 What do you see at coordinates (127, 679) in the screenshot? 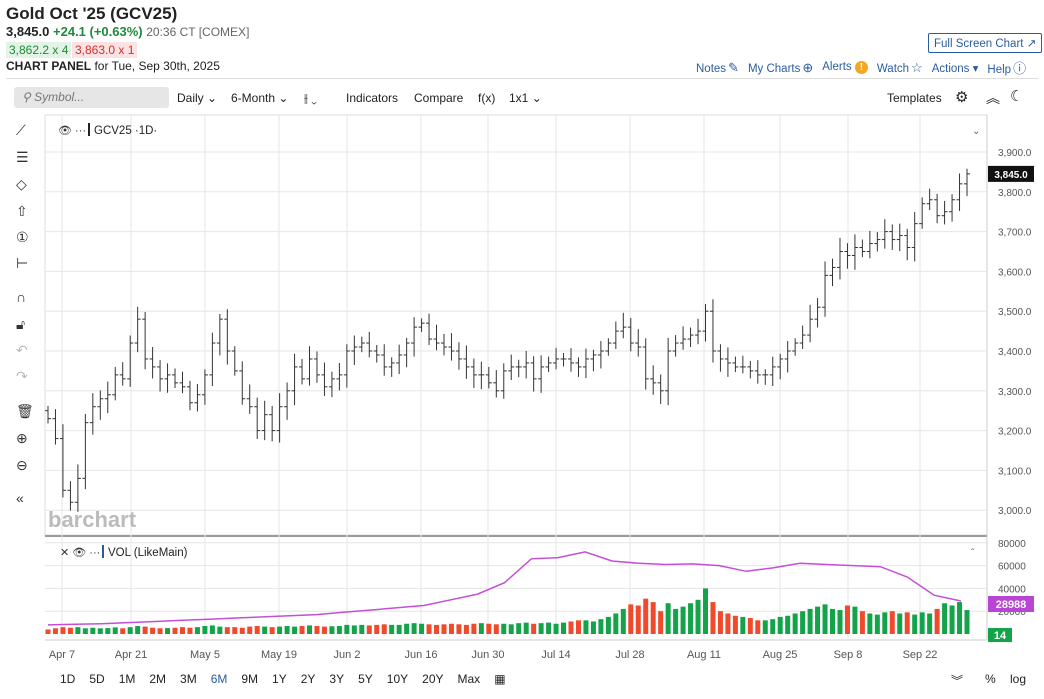
I see `timeframe-1m: 1M` at bounding box center [127, 679].